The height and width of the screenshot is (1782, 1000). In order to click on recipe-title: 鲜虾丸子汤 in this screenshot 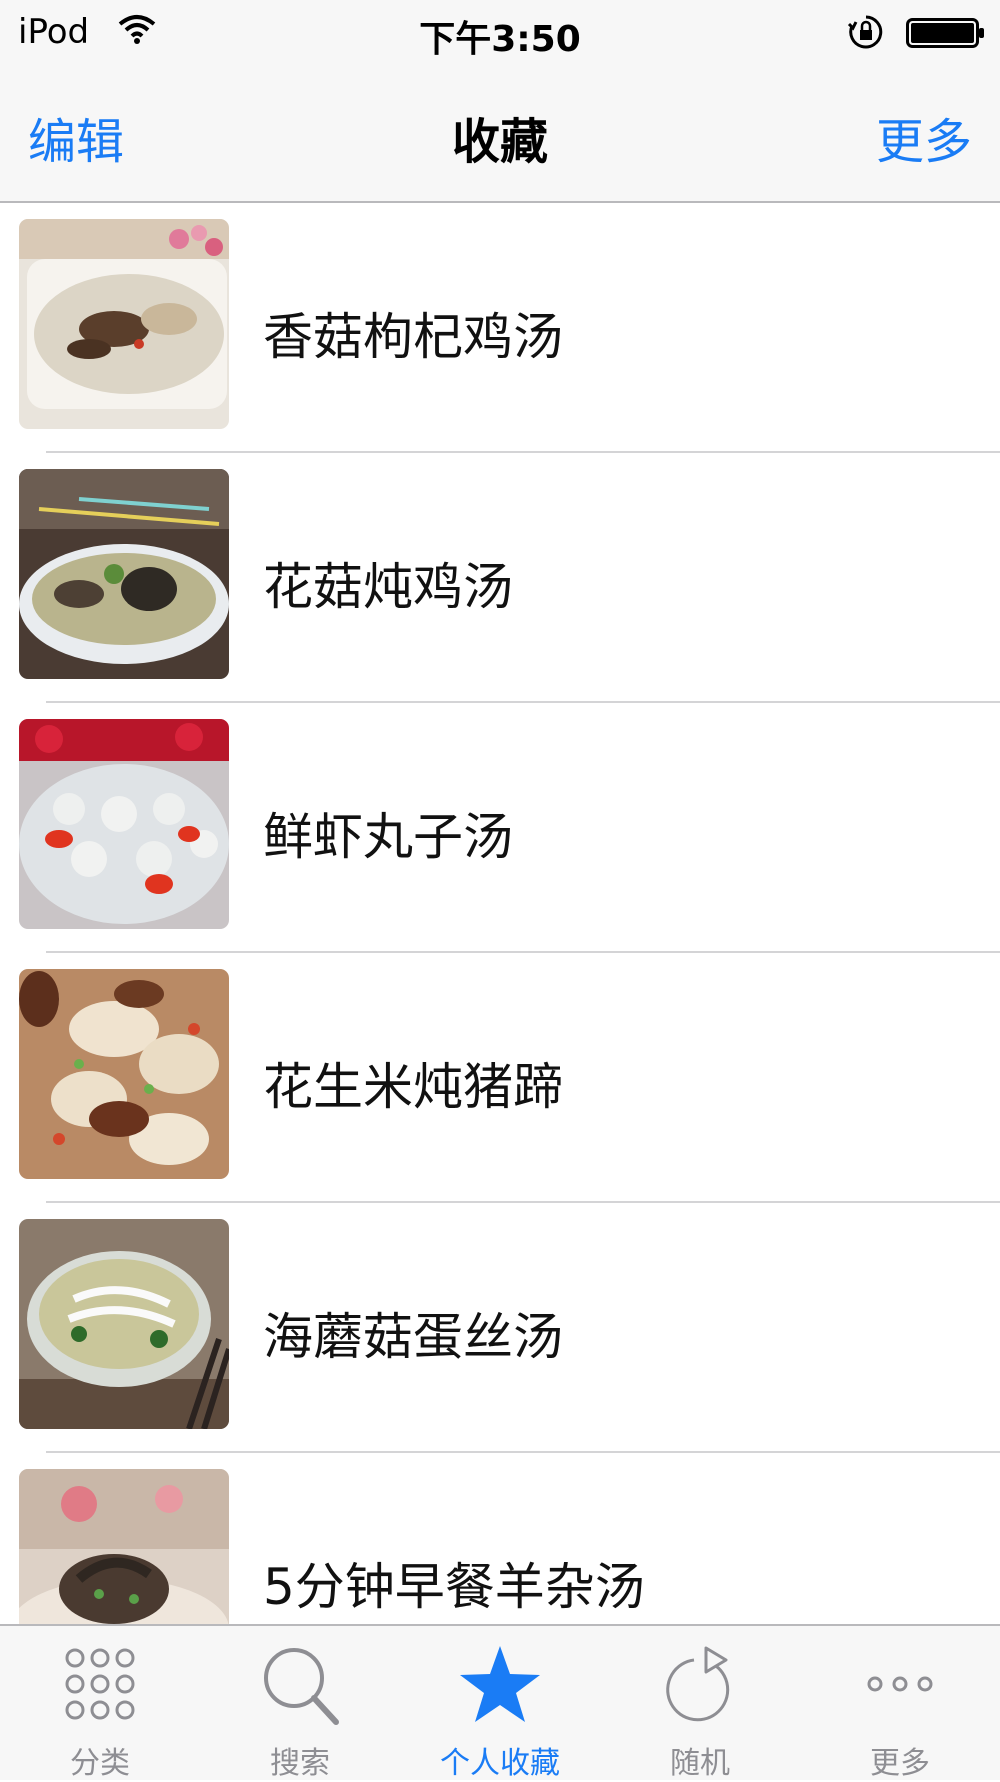, I will do `click(388, 837)`.